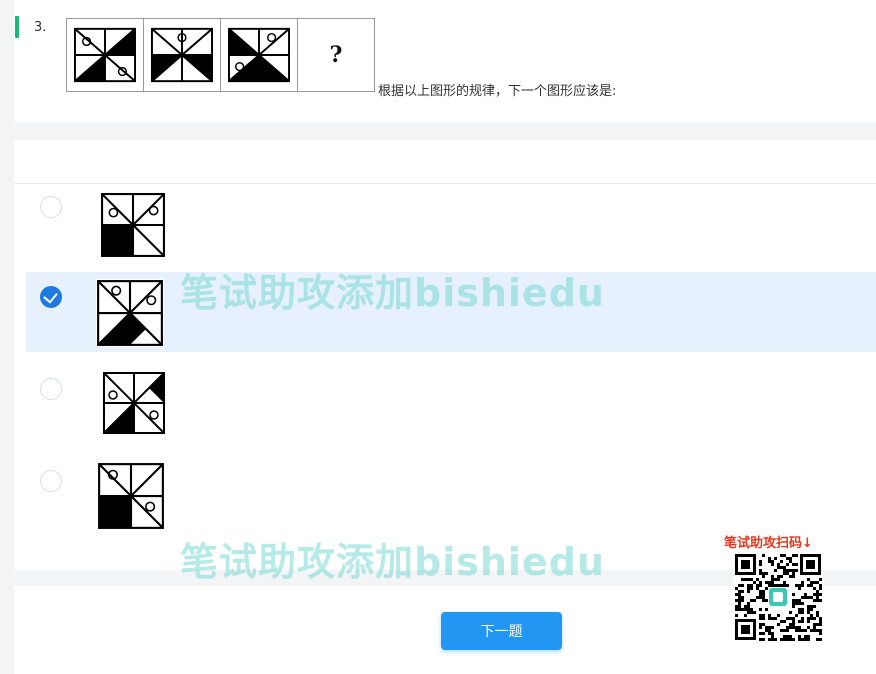  What do you see at coordinates (51, 389) in the screenshot?
I see `option-c-radio` at bounding box center [51, 389].